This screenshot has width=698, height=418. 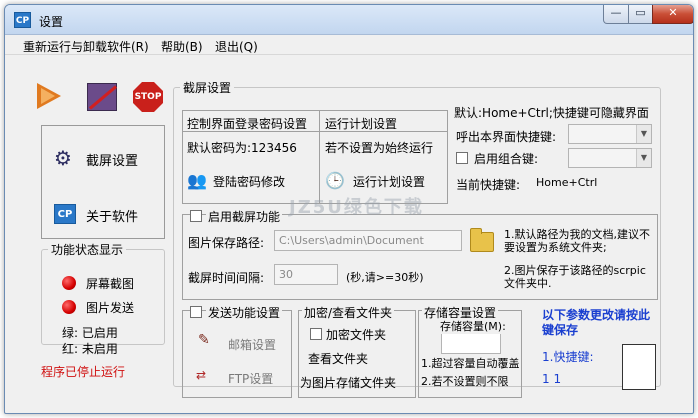 What do you see at coordinates (247, 124) in the screenshot?
I see `password-header: 控制界面登录密码设置` at bounding box center [247, 124].